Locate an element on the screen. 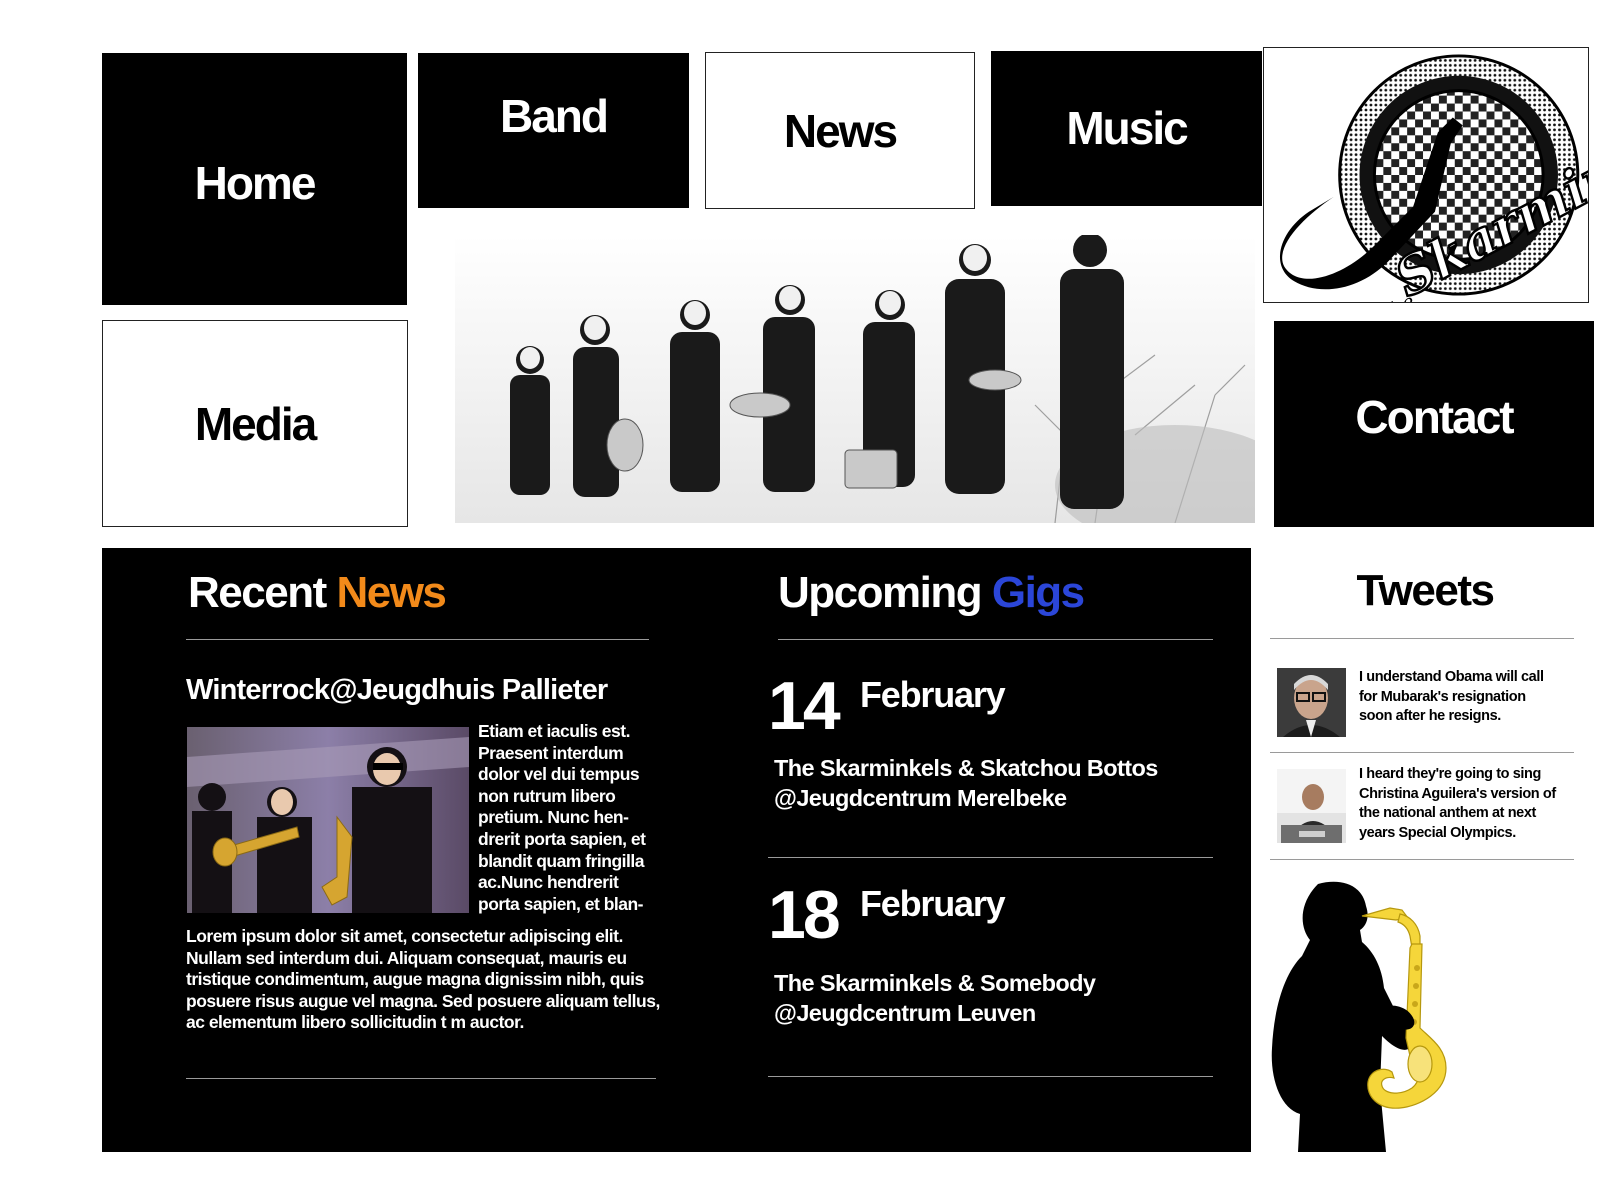 This screenshot has height=1200, width=1600. gig-line: @Jeugdcentrum Leuven is located at coordinates (905, 1013).